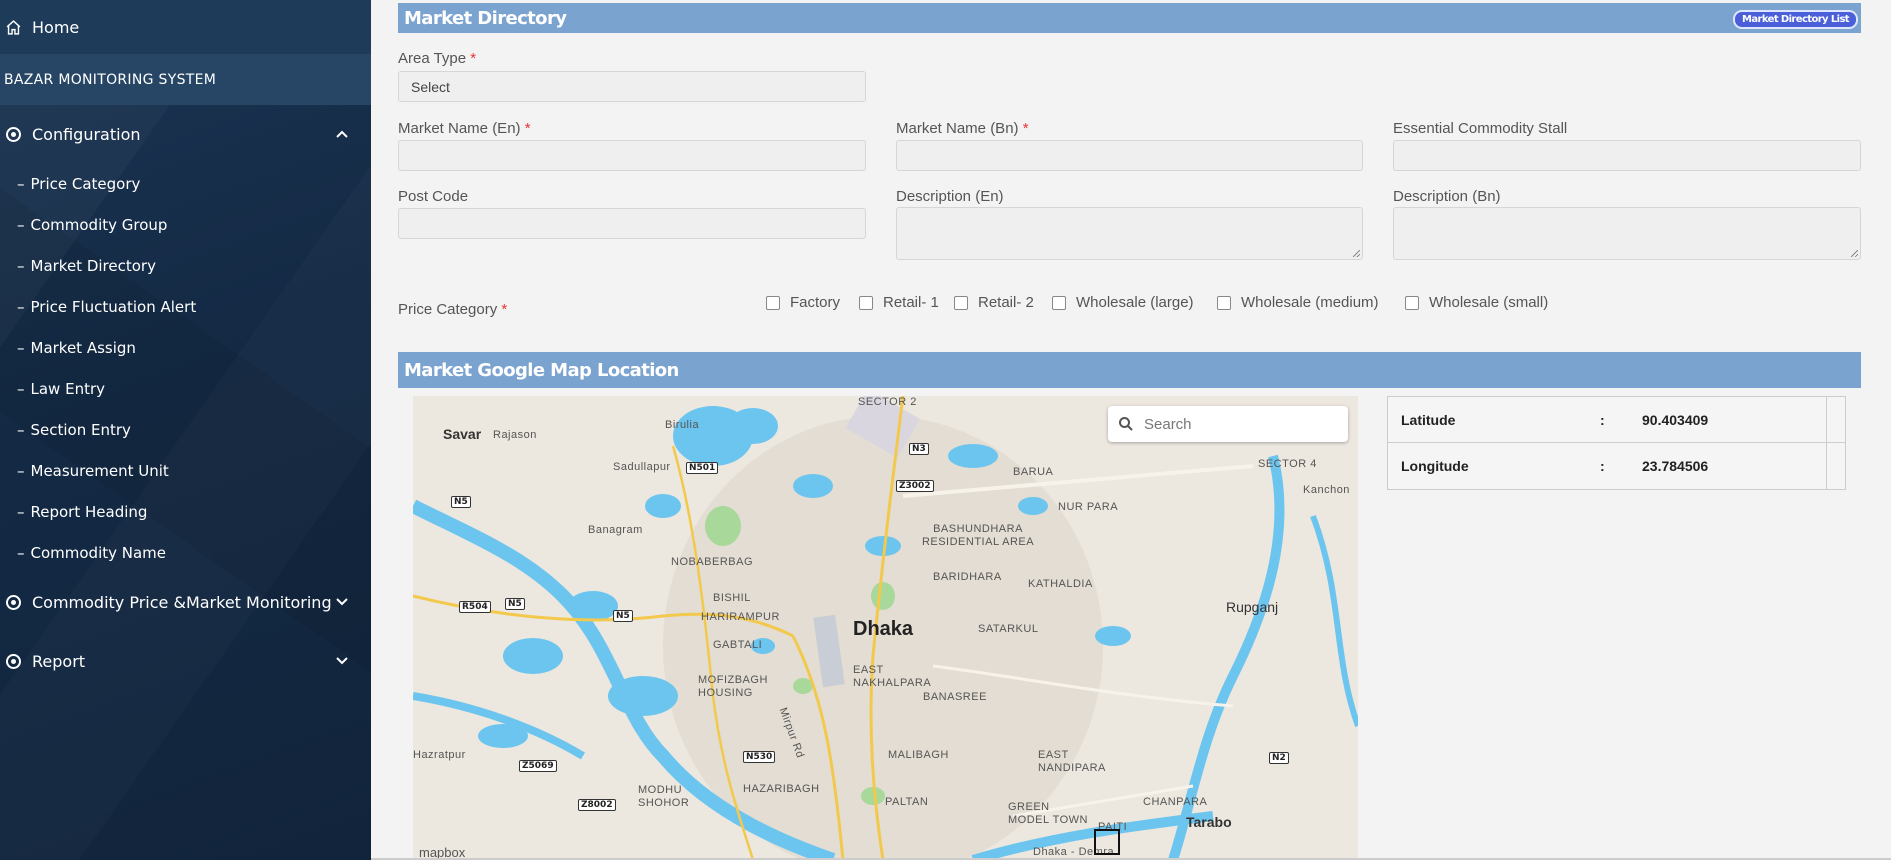 This screenshot has width=1891, height=860. I want to click on sidebar-item-market-assign: – Market Assign, so click(185, 348).